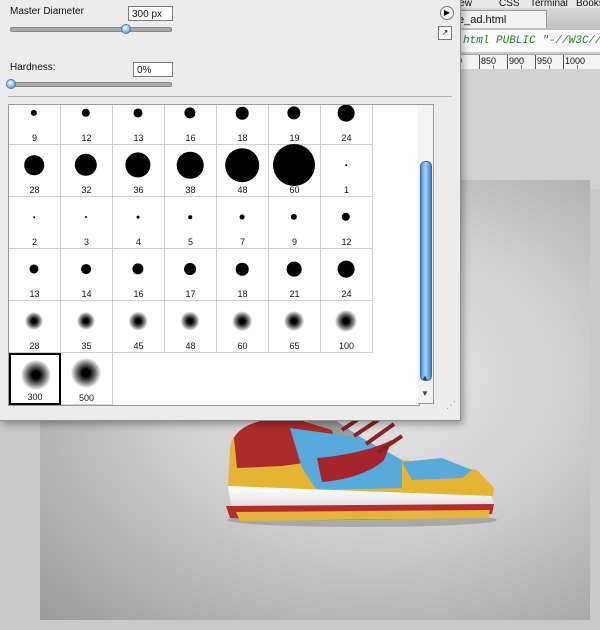  Describe the element at coordinates (191, 171) in the screenshot. I see `brush-preset-38: 38` at that location.